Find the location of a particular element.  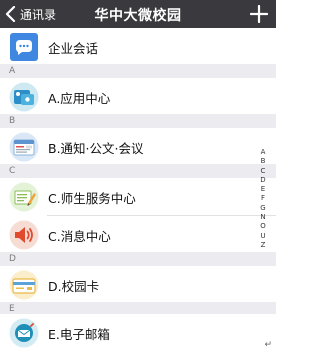

index-letter: E is located at coordinates (263, 189).